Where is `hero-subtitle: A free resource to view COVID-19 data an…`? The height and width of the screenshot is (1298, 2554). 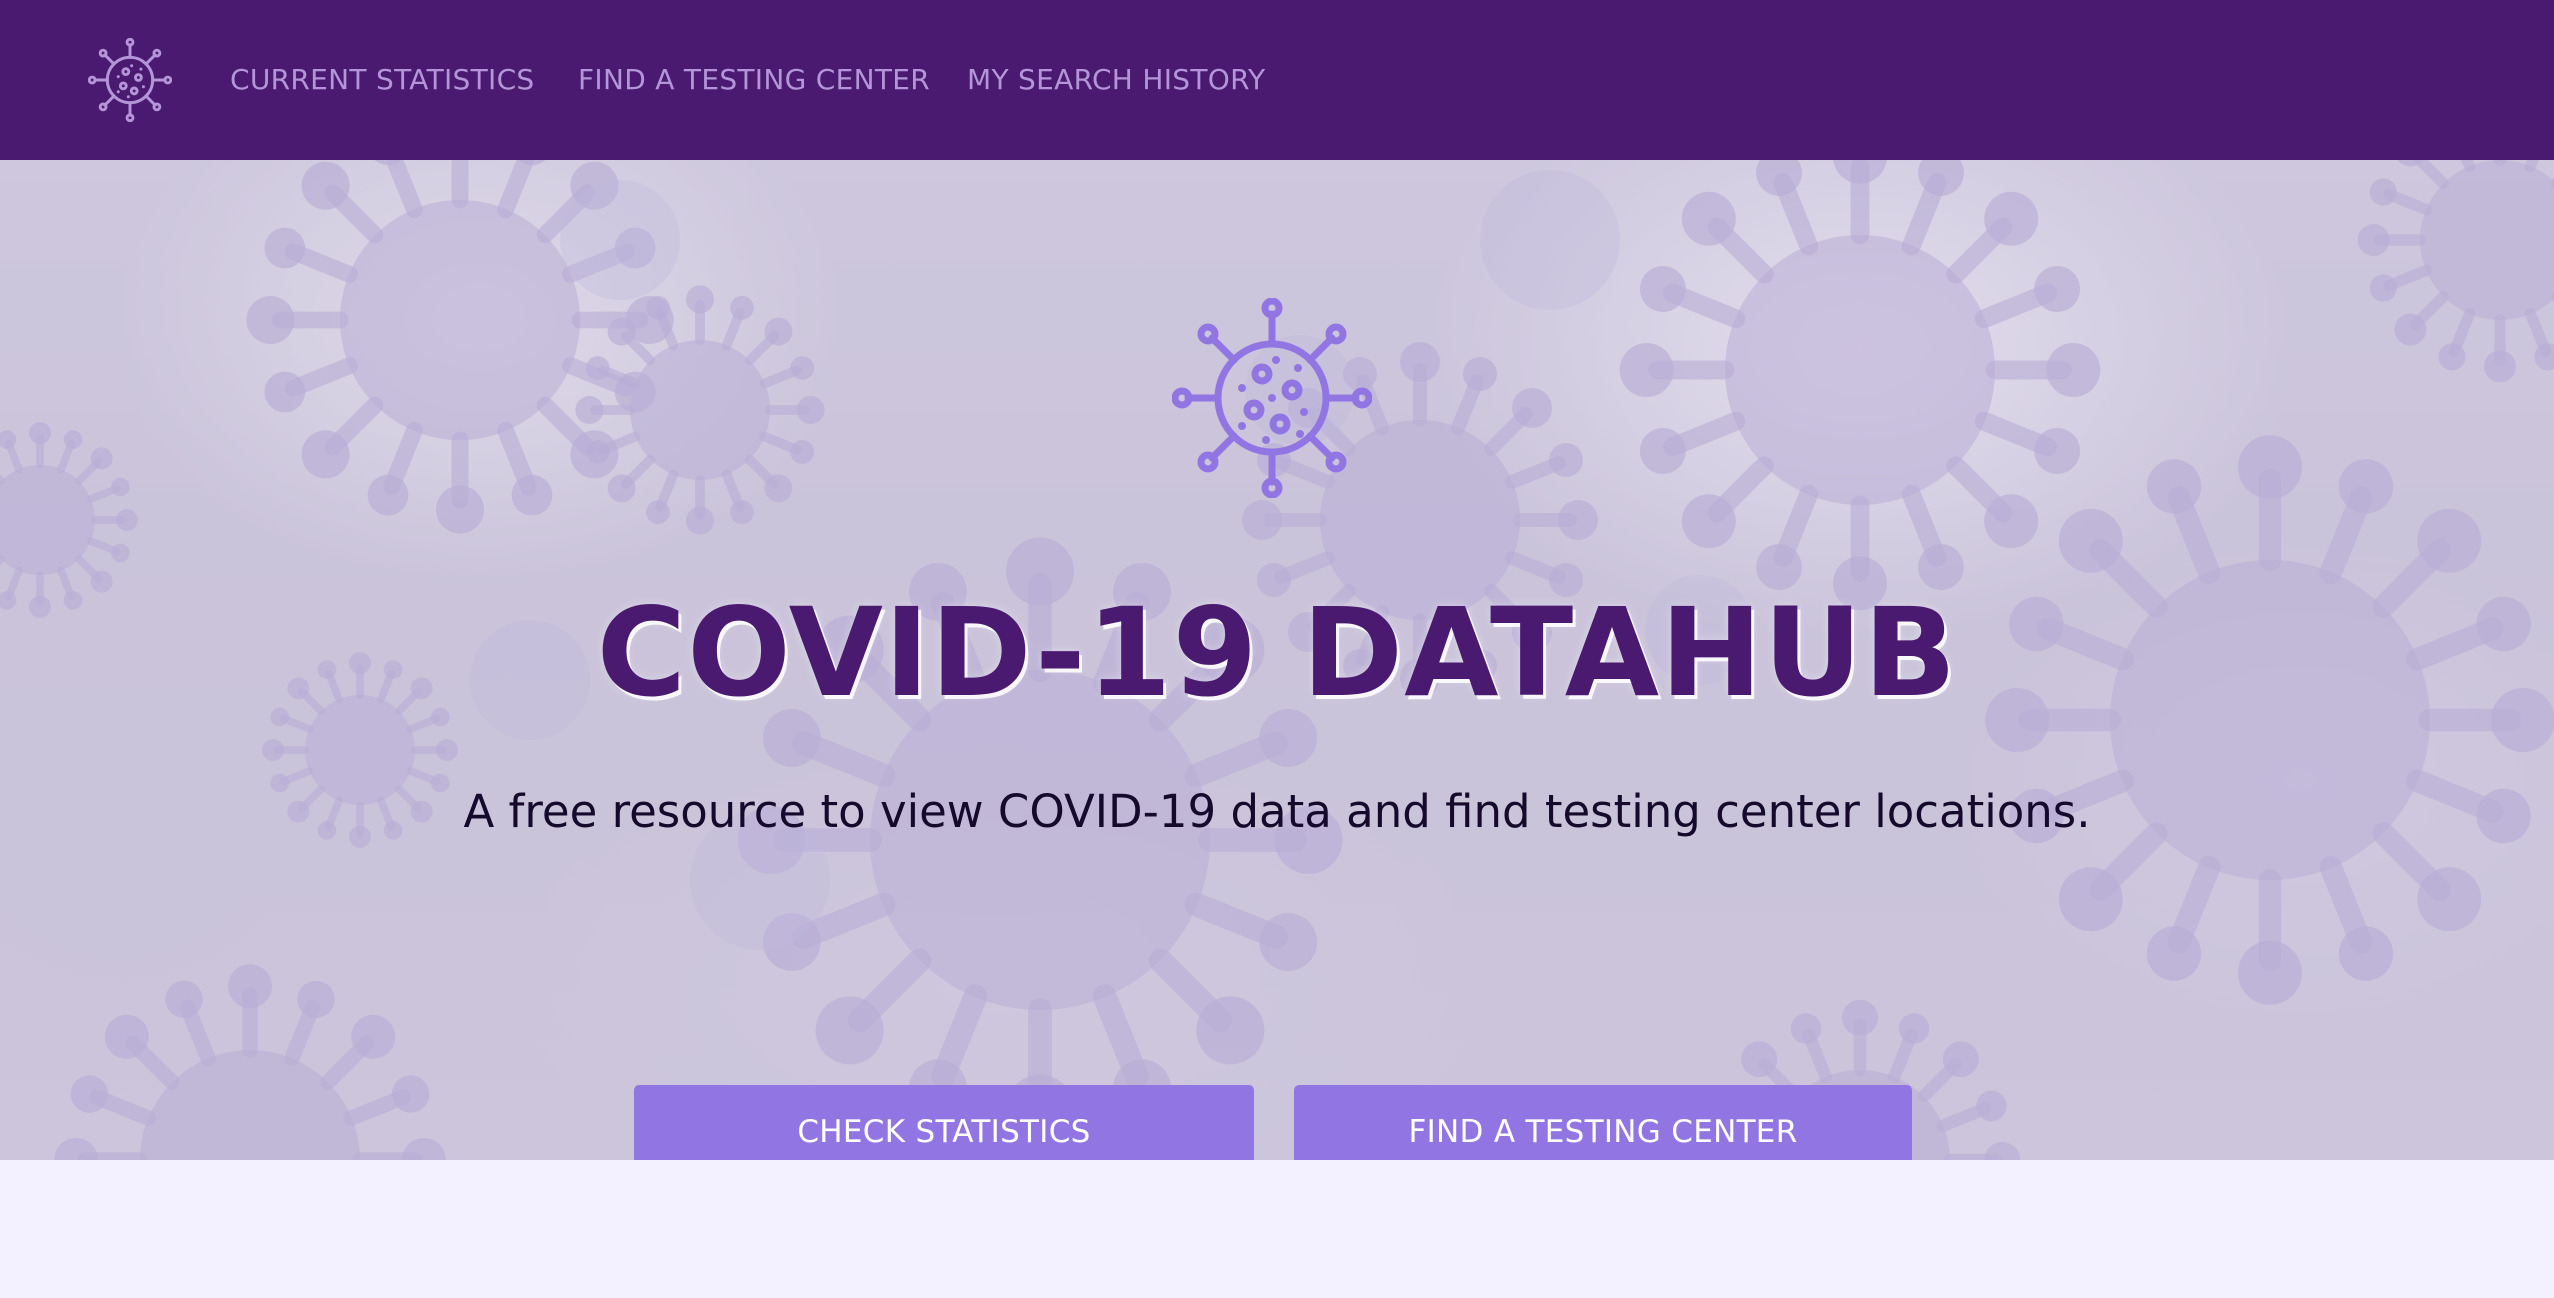
hero-subtitle: A free resource to view COVID-19 data an… is located at coordinates (1277, 811).